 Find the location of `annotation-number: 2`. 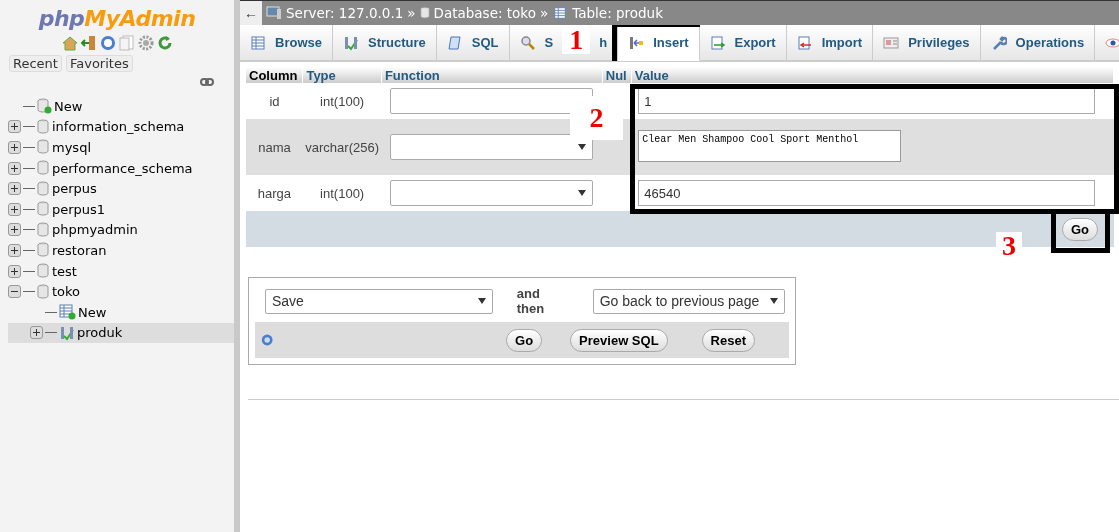

annotation-number: 2 is located at coordinates (596, 118).